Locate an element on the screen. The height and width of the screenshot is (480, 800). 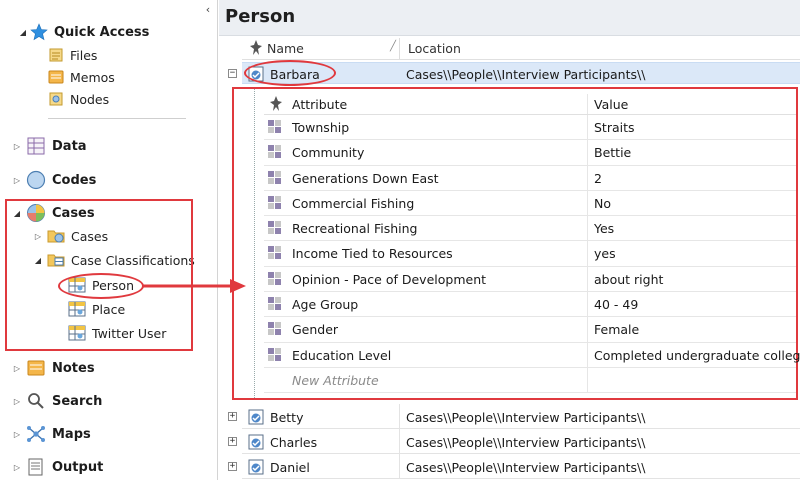
new-attribute-placeholder: New Attribute is located at coordinates (335, 380).